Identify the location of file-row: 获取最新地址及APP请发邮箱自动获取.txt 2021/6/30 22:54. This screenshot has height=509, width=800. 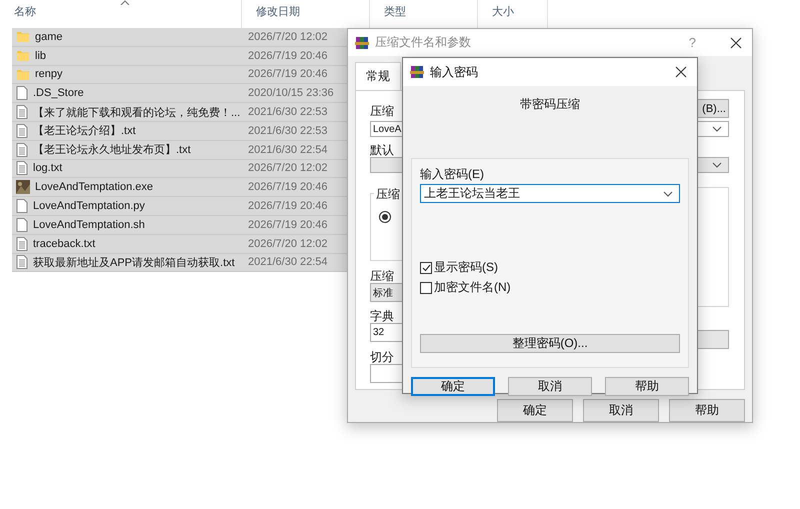
(180, 263).